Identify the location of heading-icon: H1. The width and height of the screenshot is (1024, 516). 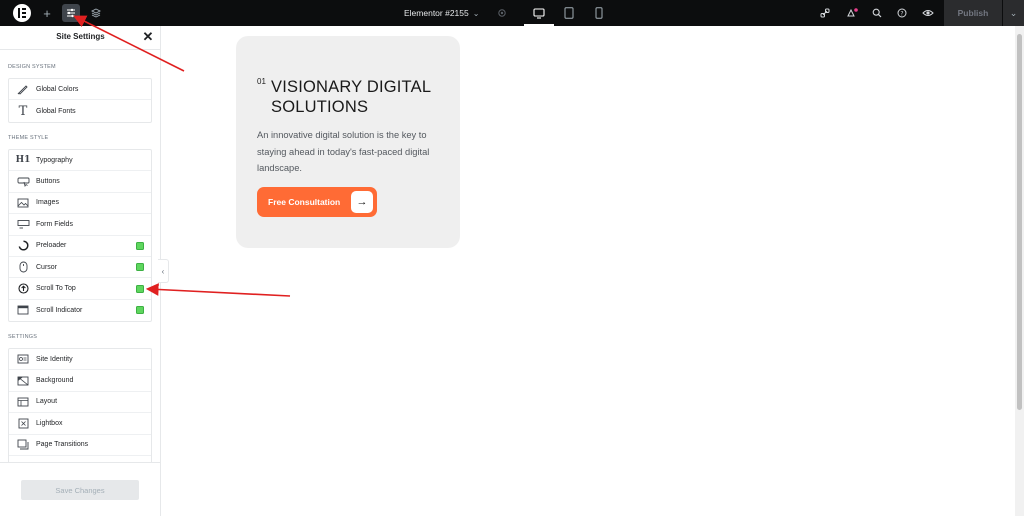
(23, 160).